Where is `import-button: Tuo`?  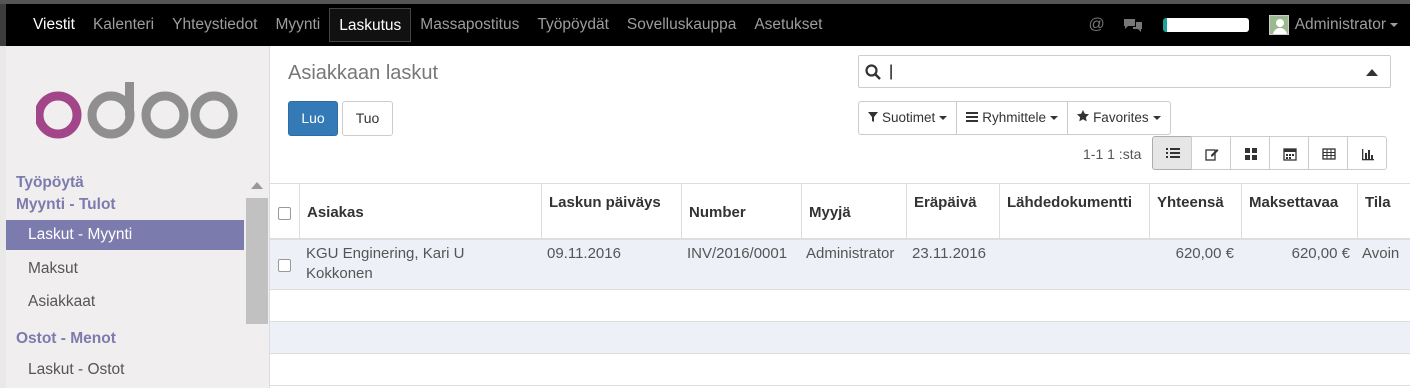 import-button: Tuo is located at coordinates (367, 118).